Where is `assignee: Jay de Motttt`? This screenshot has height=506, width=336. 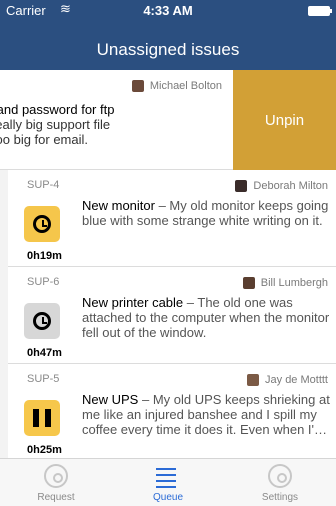
assignee: Jay de Motttt is located at coordinates (287, 380).